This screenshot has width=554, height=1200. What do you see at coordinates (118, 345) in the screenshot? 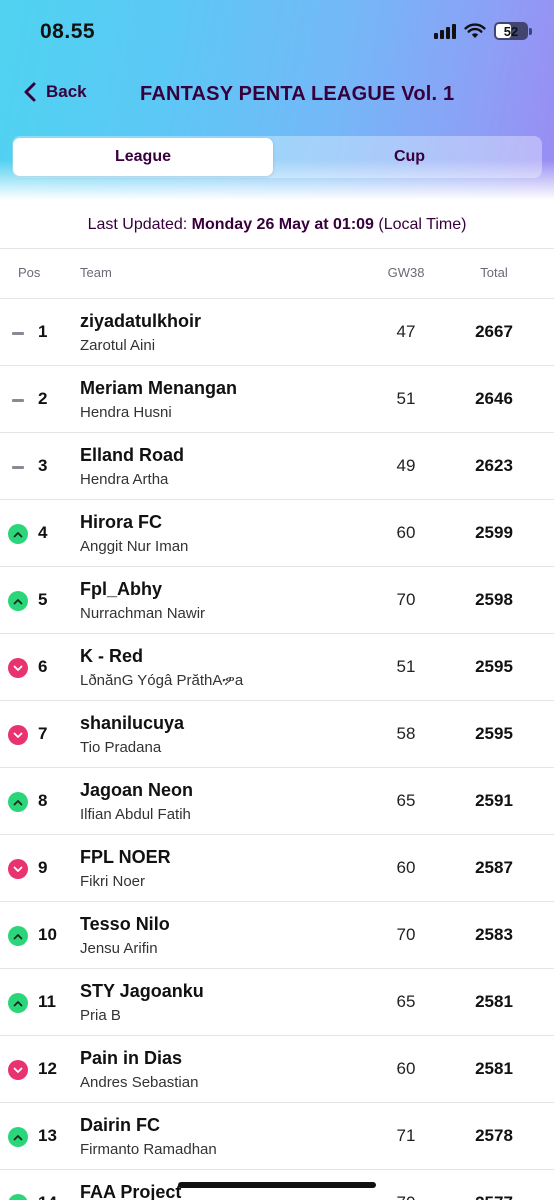
I see `manager-name: Zarotul Aini` at bounding box center [118, 345].